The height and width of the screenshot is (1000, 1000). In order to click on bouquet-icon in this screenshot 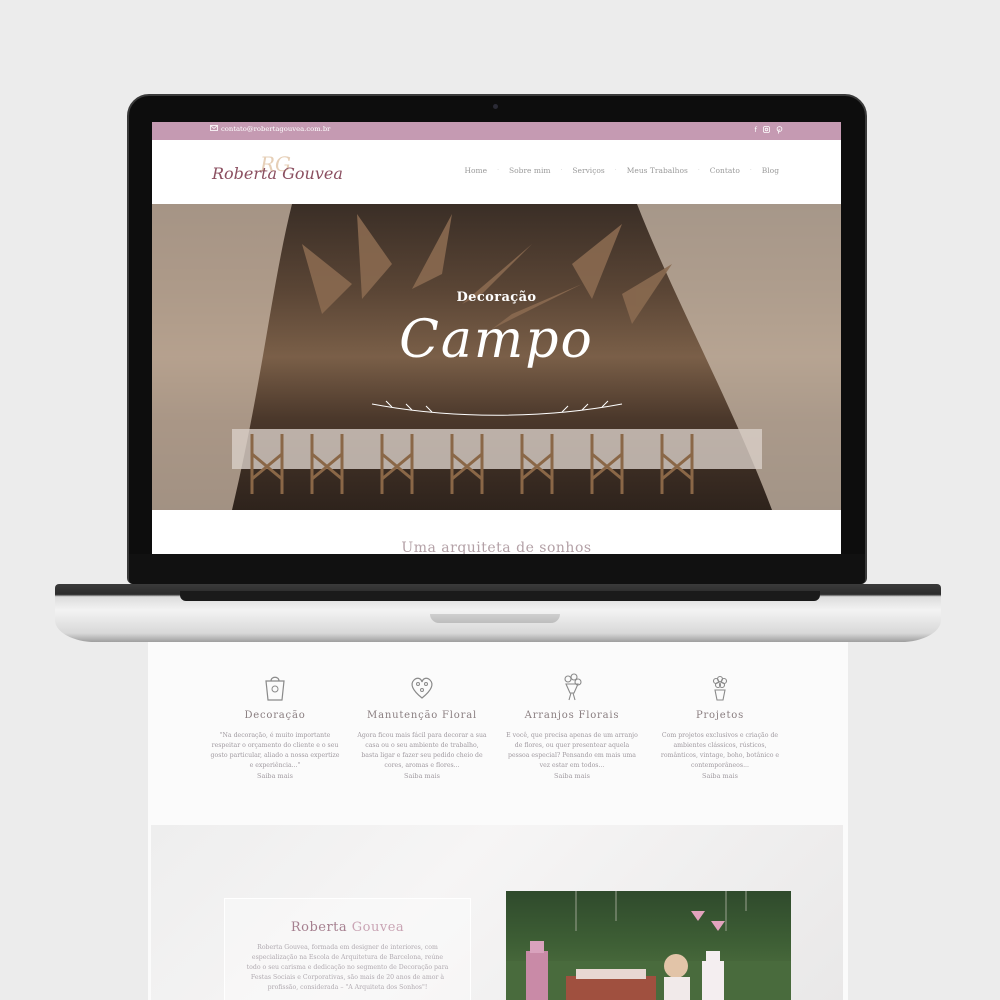, I will do `click(572, 687)`.